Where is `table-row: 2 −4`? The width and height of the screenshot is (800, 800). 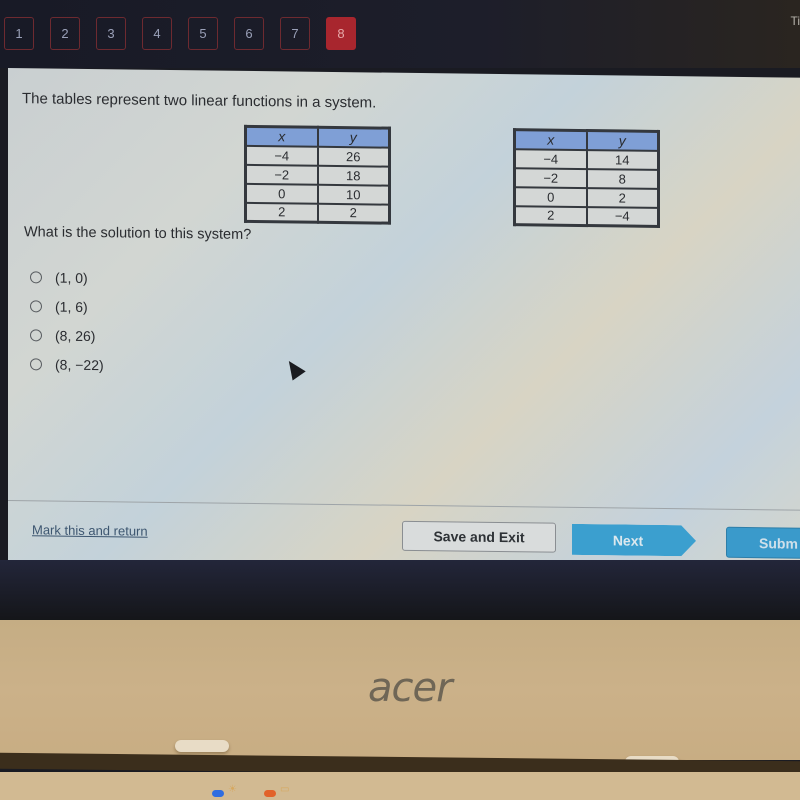 table-row: 2 −4 is located at coordinates (586, 216).